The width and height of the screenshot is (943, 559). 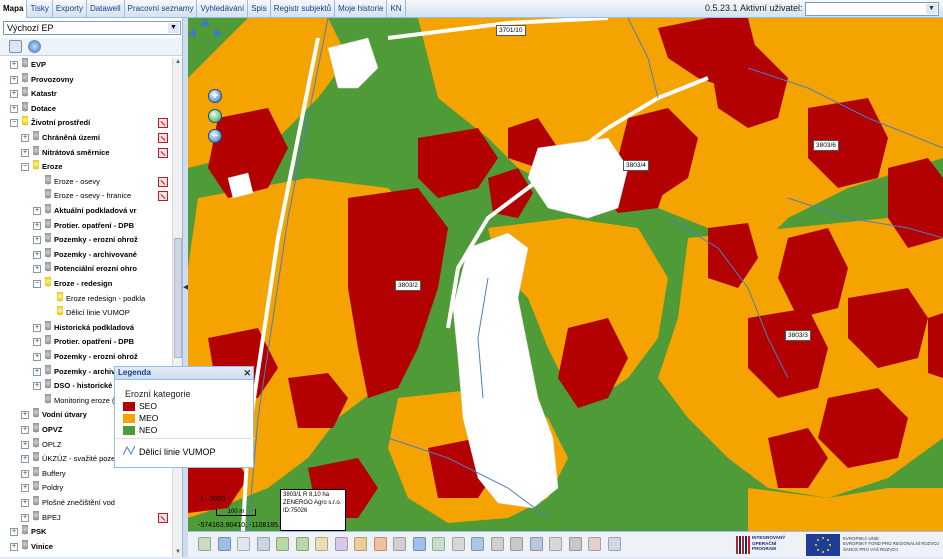 I want to click on info-icon, so click(x=419, y=544).